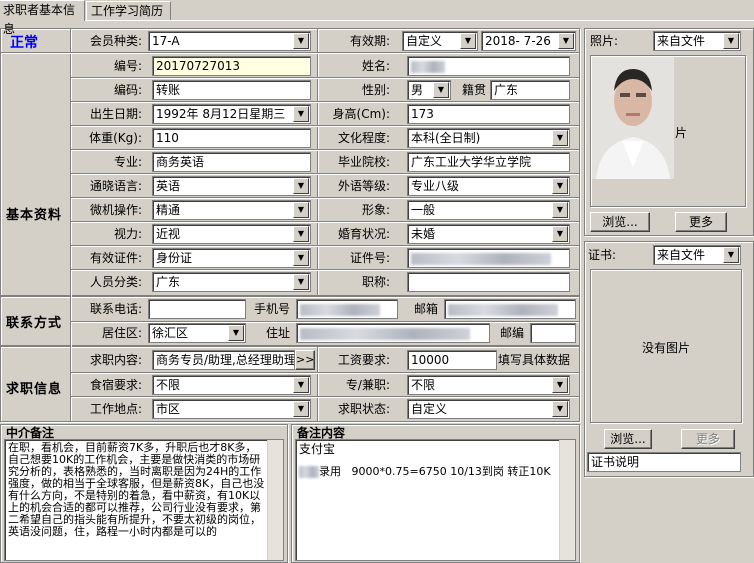 This screenshot has width=754, height=563. Describe the element at coordinates (473, 90) in the screenshot. I see `label-origin: 籍贯` at that location.